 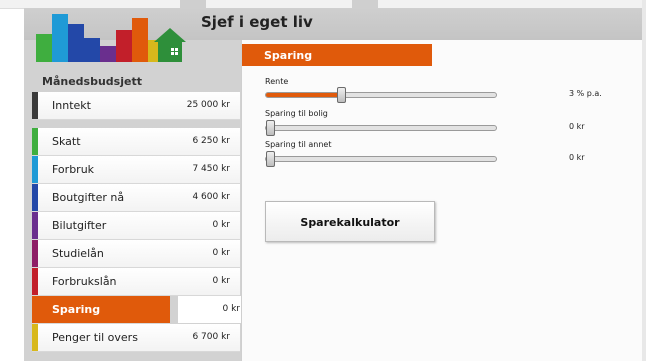 What do you see at coordinates (66, 141) in the screenshot?
I see `sidebar-item-label: Skatt` at bounding box center [66, 141].